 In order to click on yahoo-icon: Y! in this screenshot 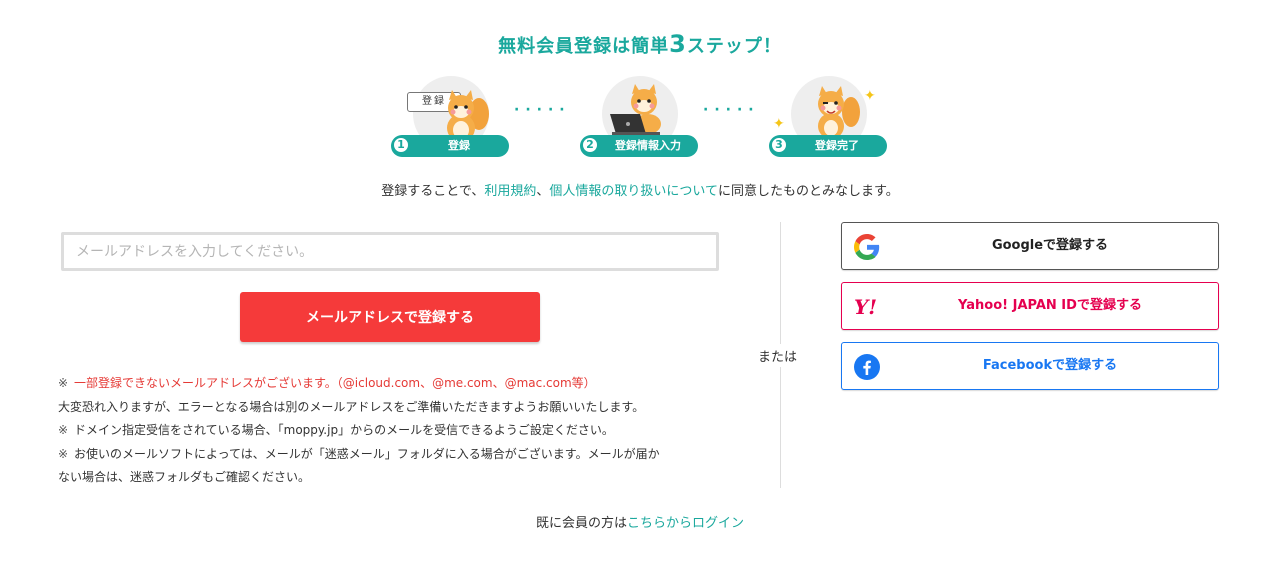, I will do `click(866, 307)`.